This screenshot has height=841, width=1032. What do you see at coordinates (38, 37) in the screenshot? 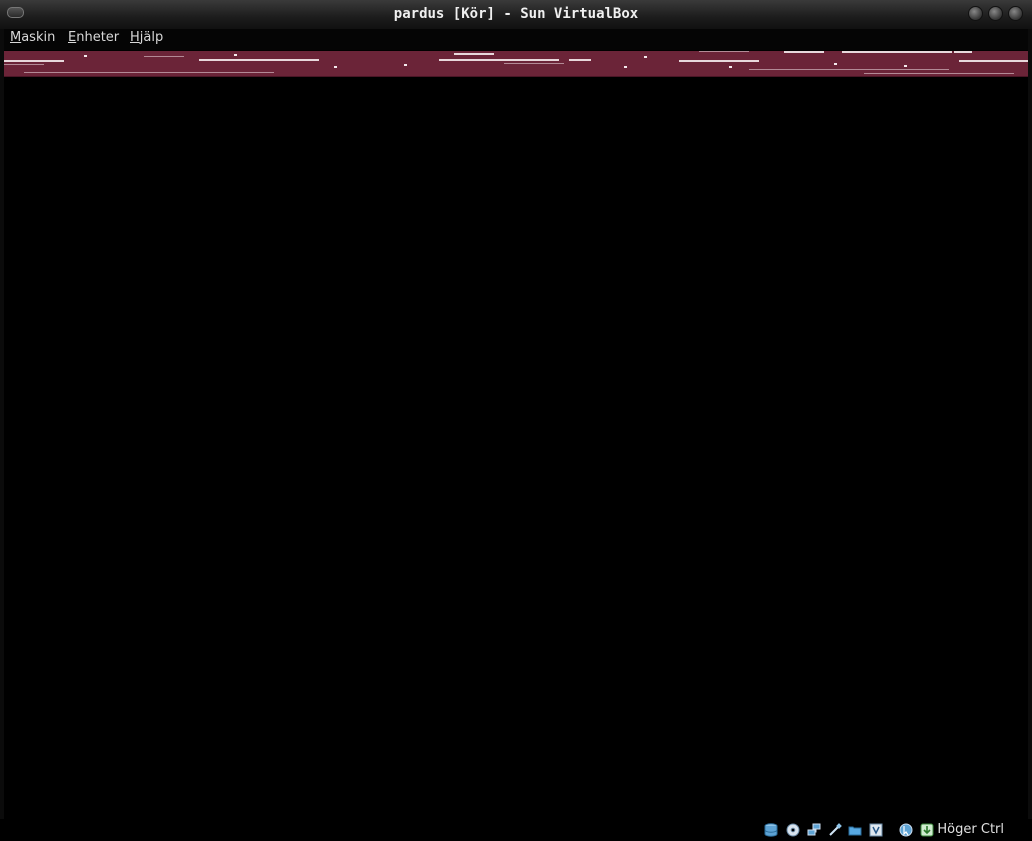
I see `menu-maskin-label: askin` at bounding box center [38, 37].